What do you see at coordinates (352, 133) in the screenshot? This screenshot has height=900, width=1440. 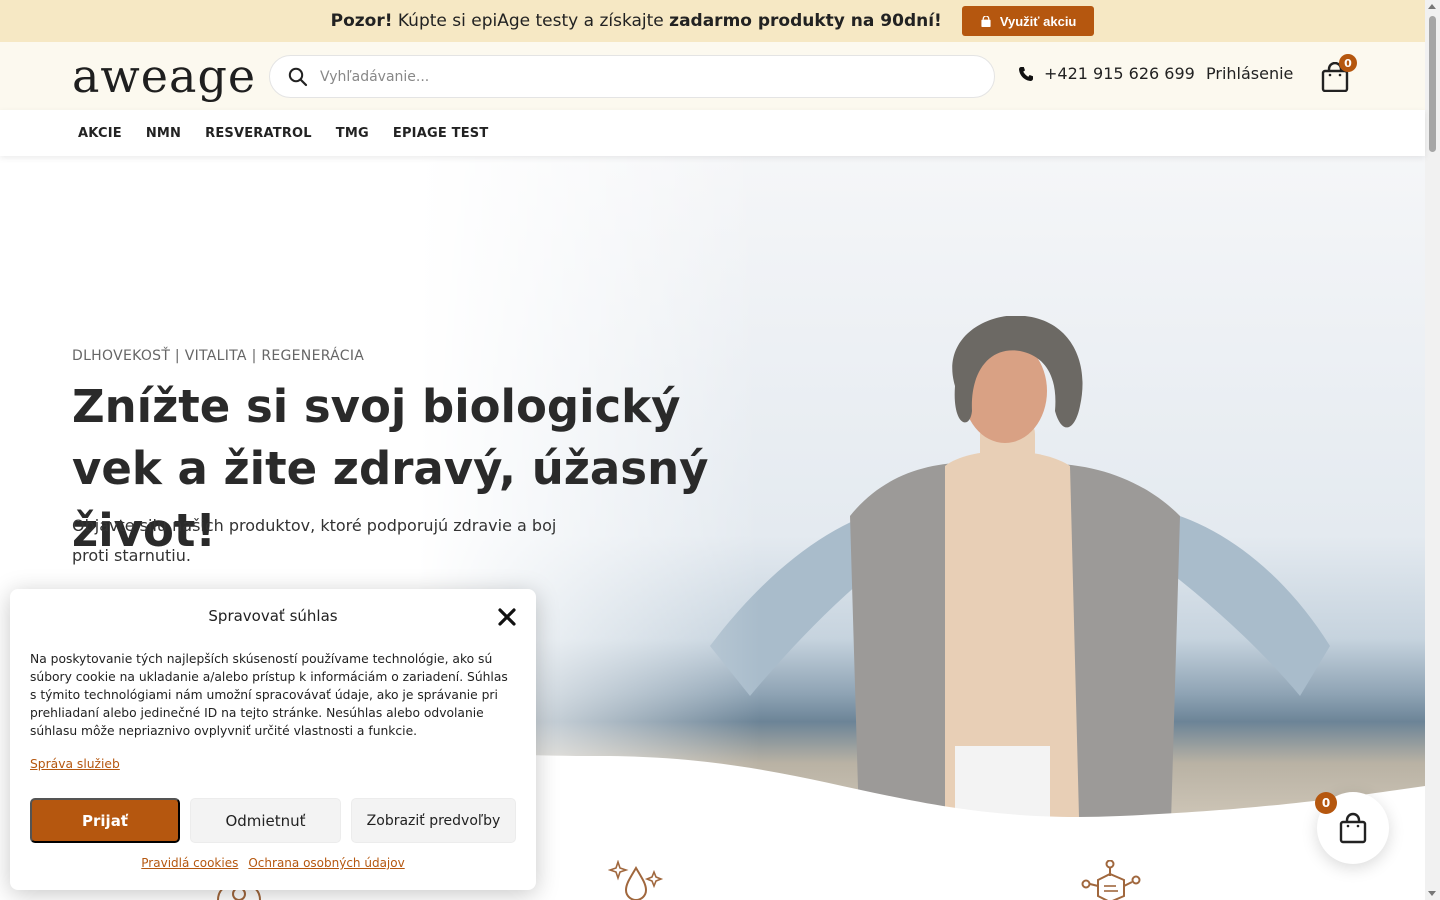 I see `nav-item-tmg: TMG` at bounding box center [352, 133].